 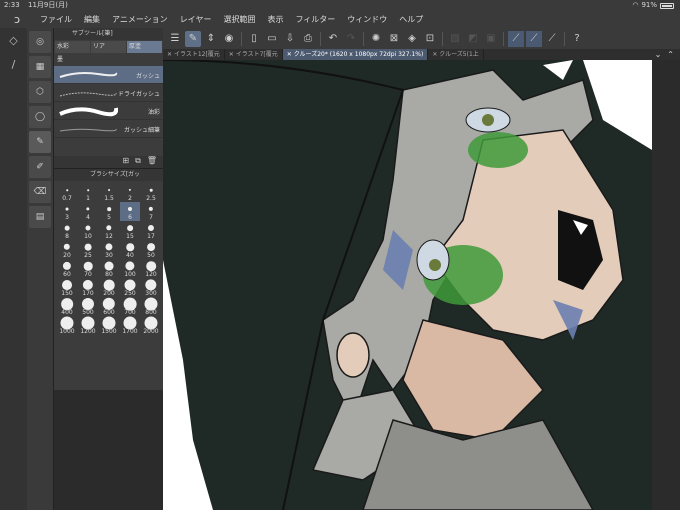 What do you see at coordinates (108, 129) in the screenshot?
I see `brush-gouache-fine: ガッシュ細筆` at bounding box center [108, 129].